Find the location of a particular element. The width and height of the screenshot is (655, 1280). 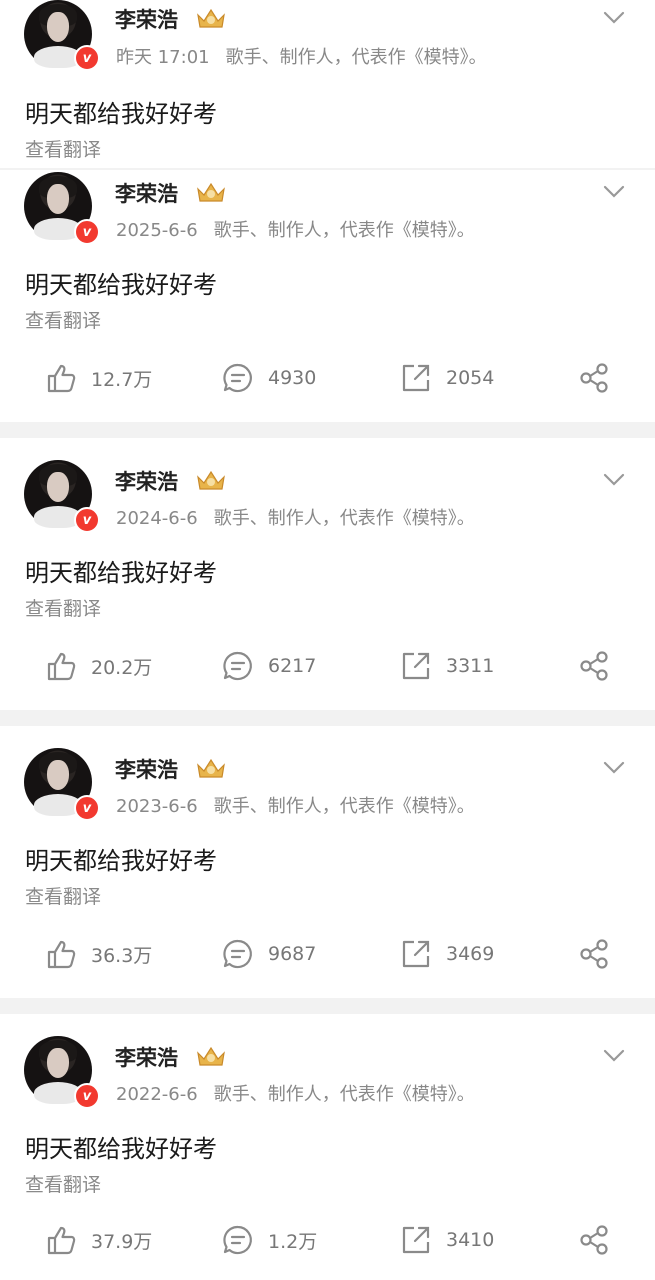

post-time: 2022-6-6 is located at coordinates (157, 1094).